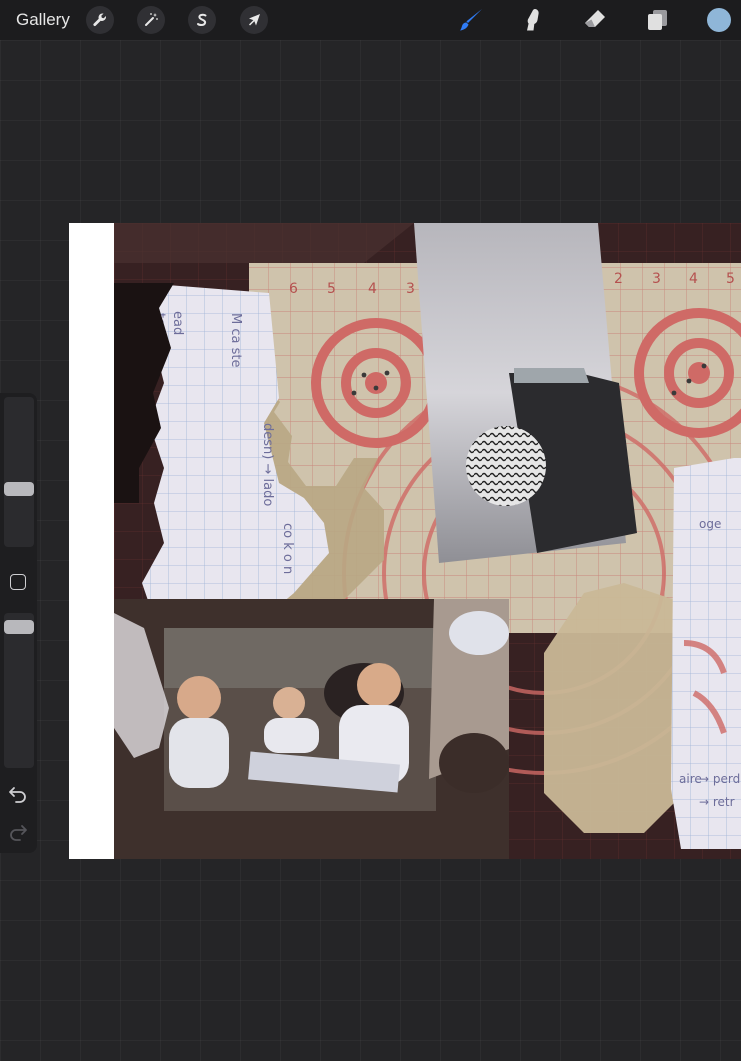 This screenshot has width=741, height=1061. I want to click on layers-icon, so click(657, 20).